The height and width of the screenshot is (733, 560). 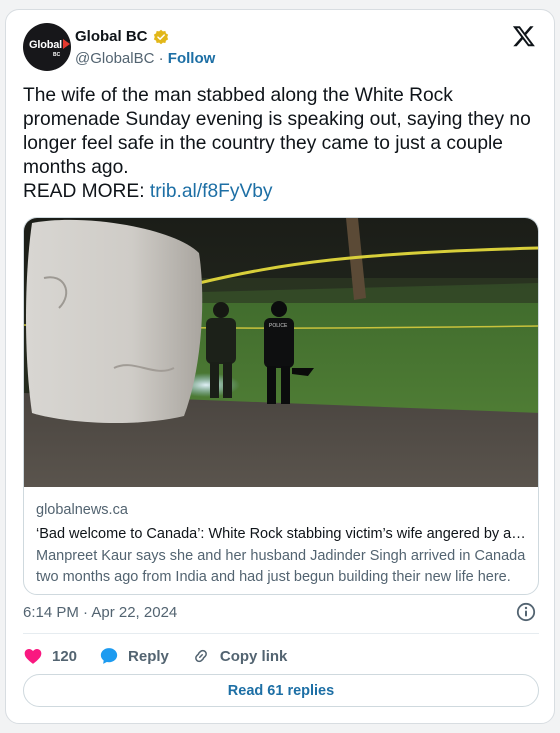 I want to click on account-name: Global BC, so click(x=111, y=36).